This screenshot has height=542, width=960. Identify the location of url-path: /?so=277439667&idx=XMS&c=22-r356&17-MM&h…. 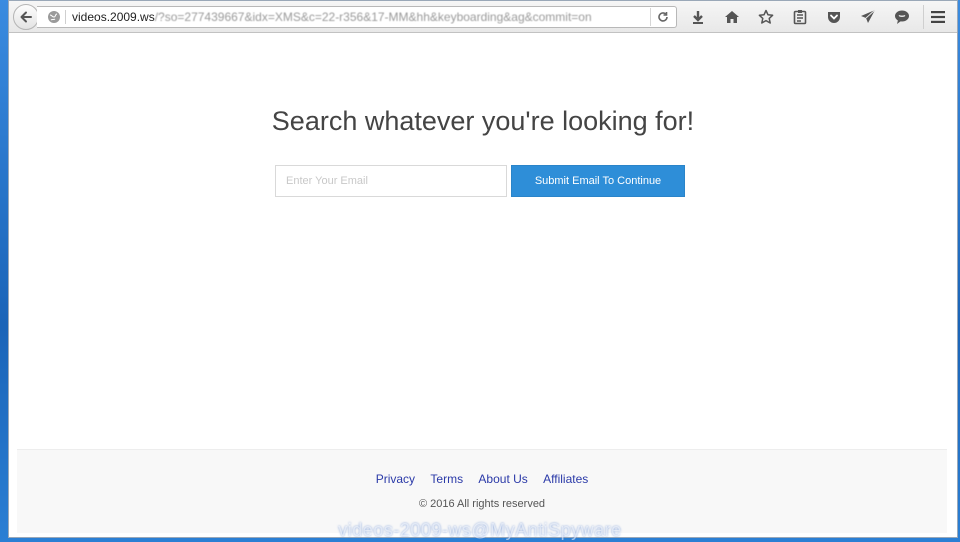
(373, 17).